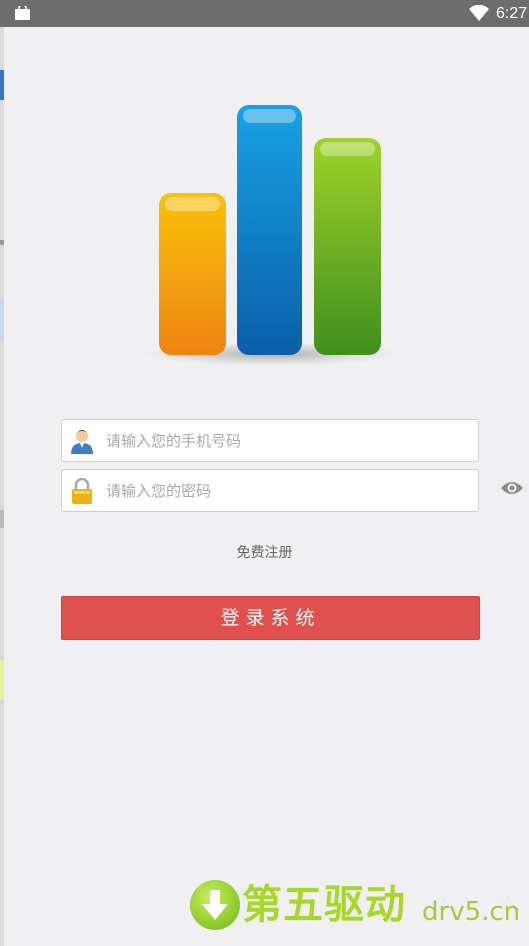 The width and height of the screenshot is (529, 946). What do you see at coordinates (215, 905) in the screenshot?
I see `download-arrow-icon` at bounding box center [215, 905].